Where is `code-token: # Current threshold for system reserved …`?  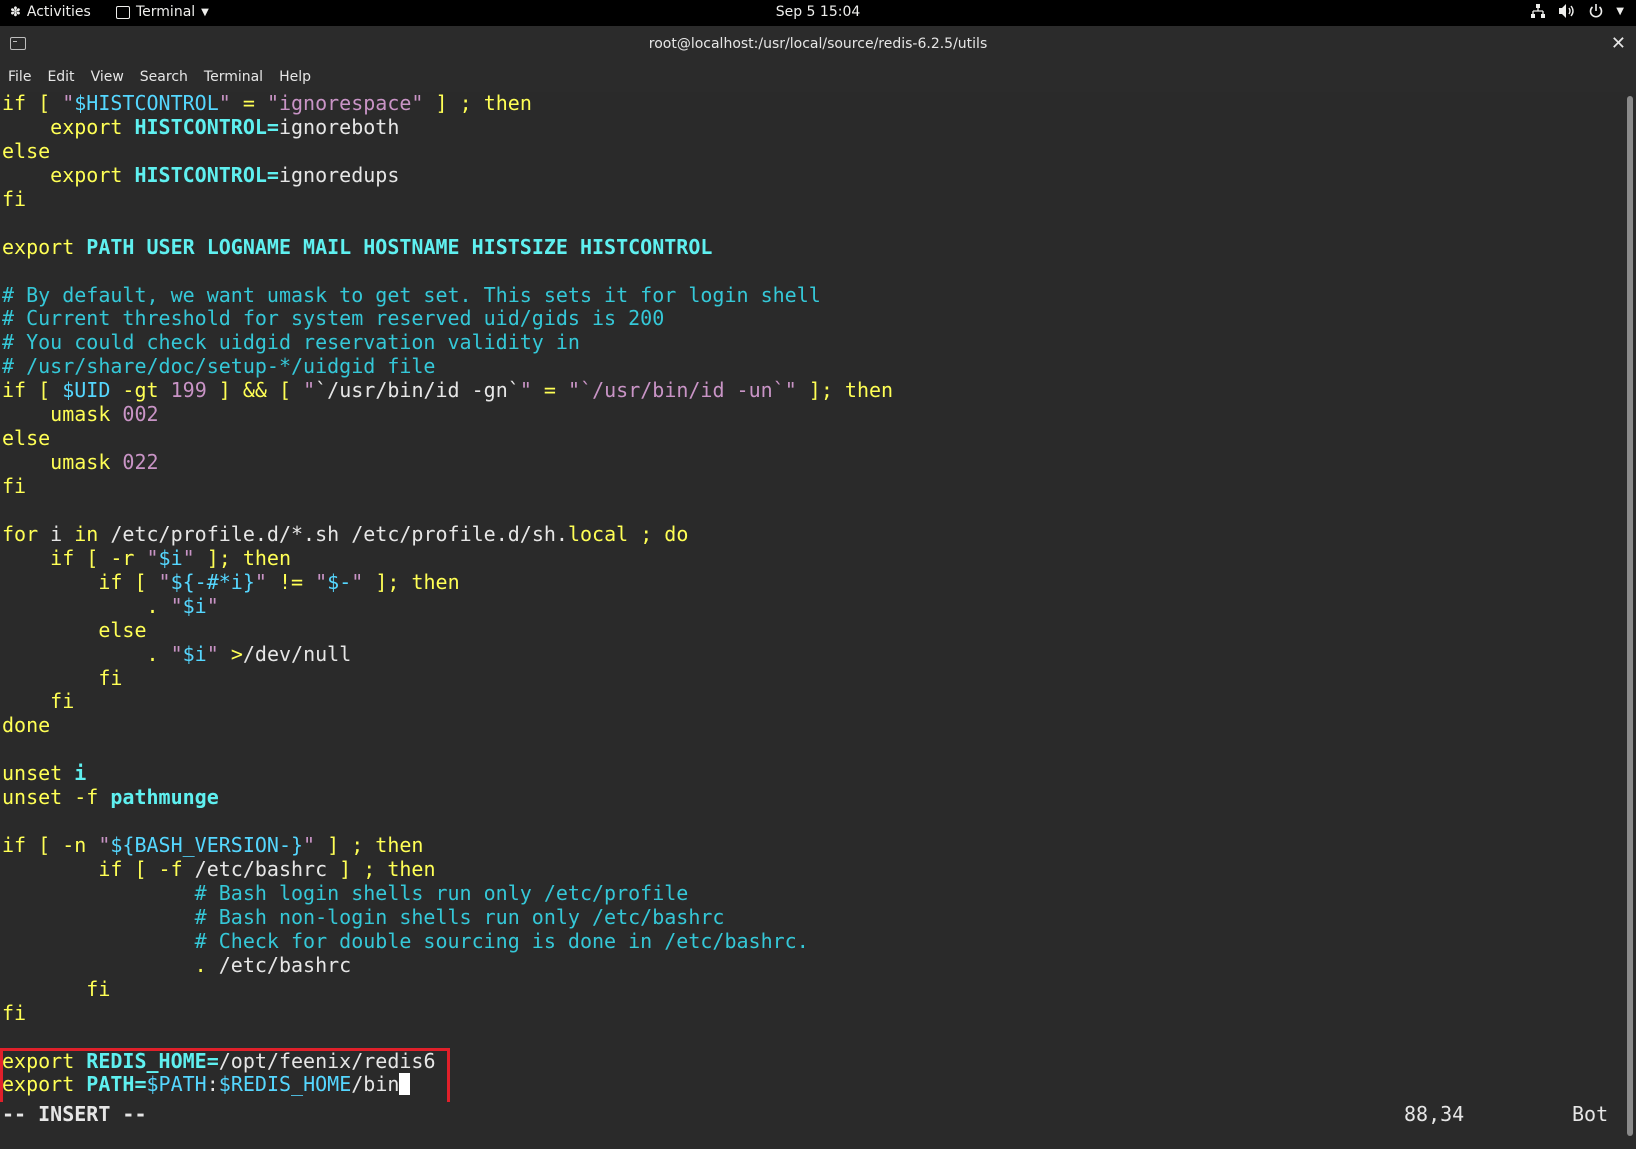 code-token: # Current threshold for system reserved … is located at coordinates (333, 318).